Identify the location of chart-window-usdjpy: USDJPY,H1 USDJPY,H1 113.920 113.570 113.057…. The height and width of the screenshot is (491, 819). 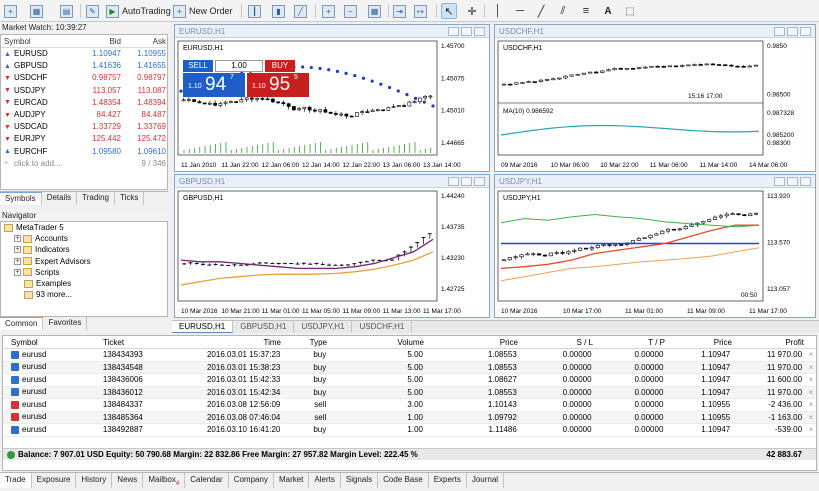
(655, 246).